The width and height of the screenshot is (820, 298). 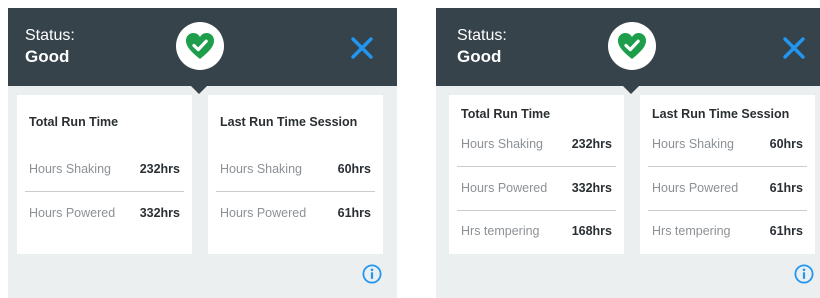 I want to click on row-value: 168hrs, so click(x=591, y=231).